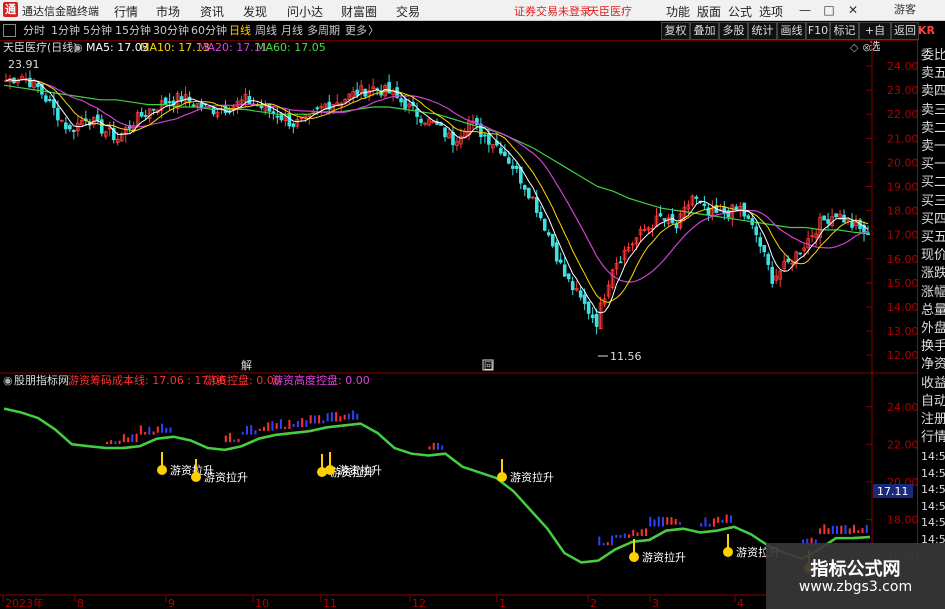 The image size is (945, 609). What do you see at coordinates (853, 10) in the screenshot?
I see `close-icon: ✕` at bounding box center [853, 10].